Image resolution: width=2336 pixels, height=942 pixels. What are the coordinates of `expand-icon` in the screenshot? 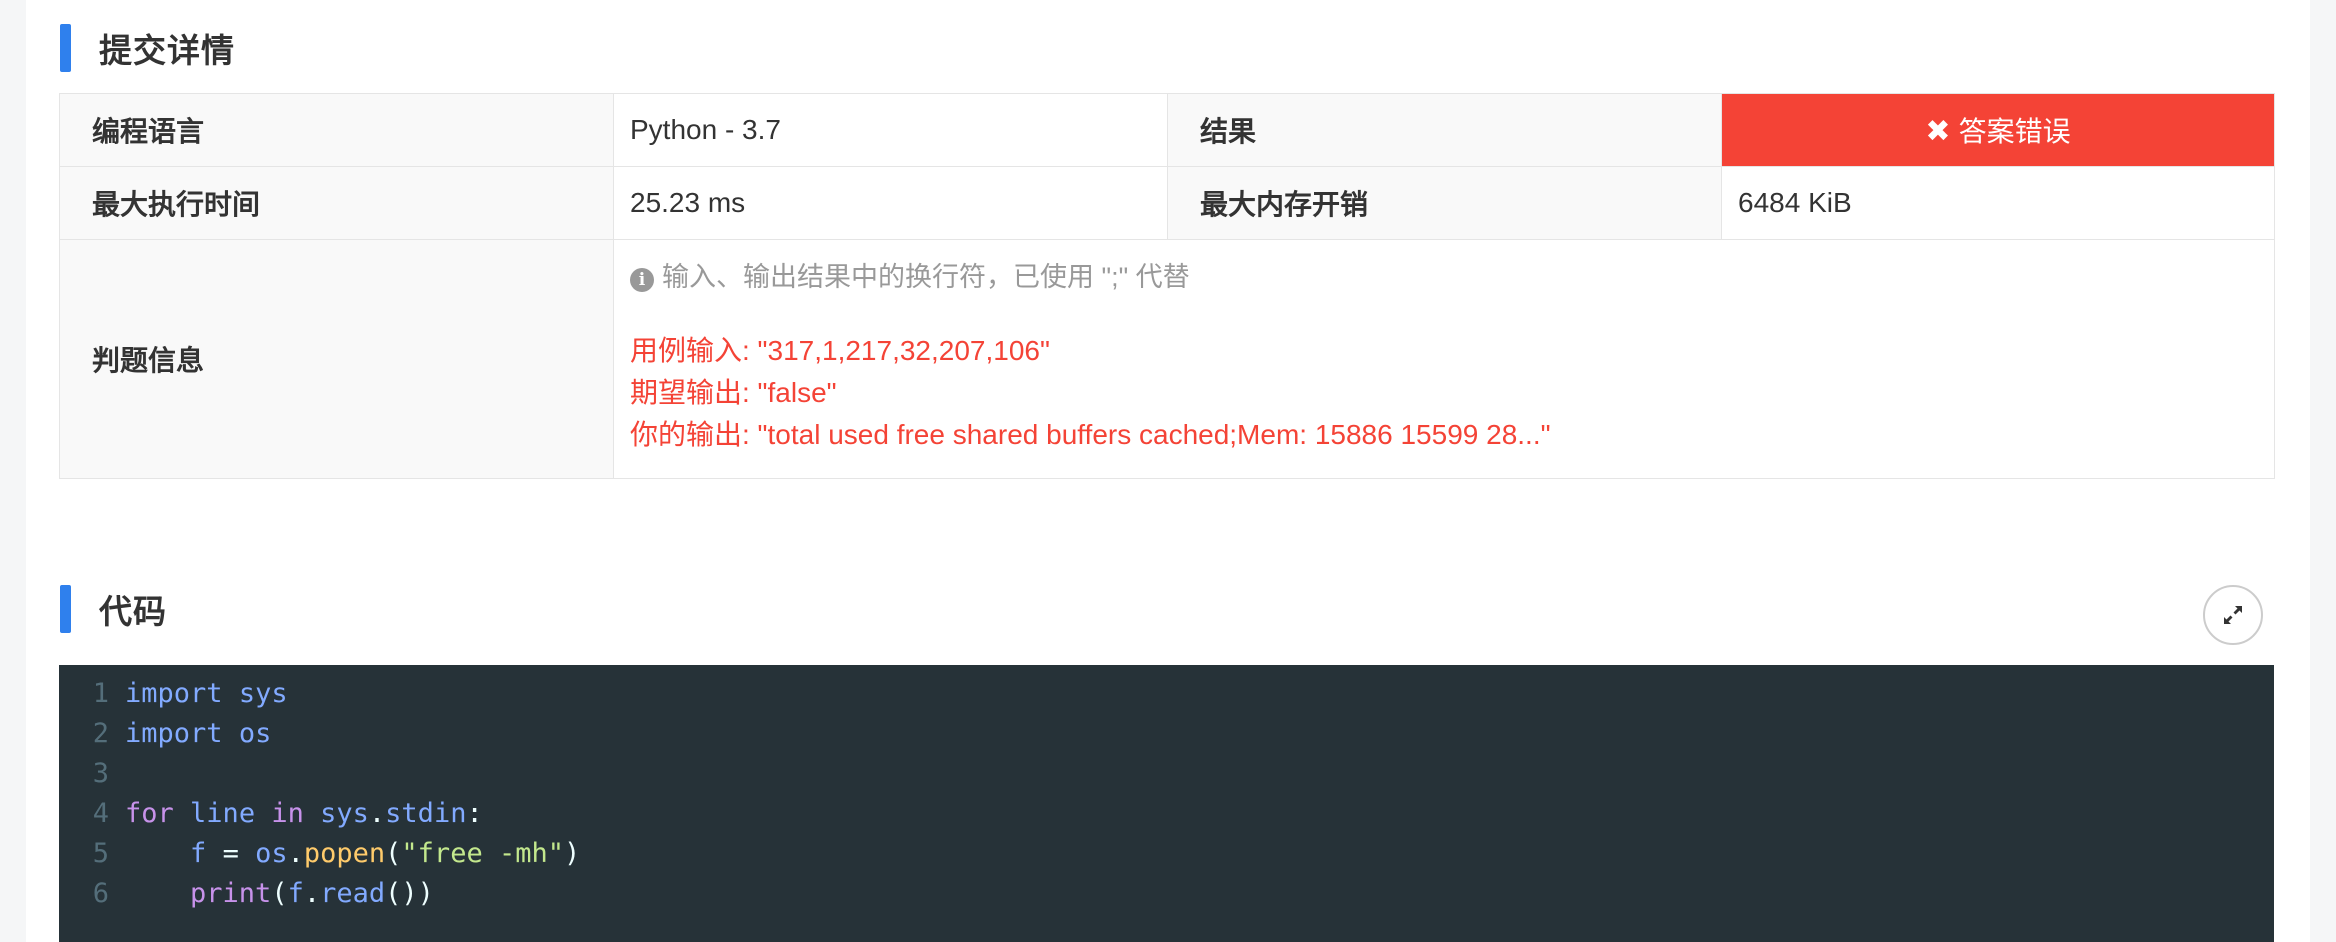 It's located at (2233, 615).